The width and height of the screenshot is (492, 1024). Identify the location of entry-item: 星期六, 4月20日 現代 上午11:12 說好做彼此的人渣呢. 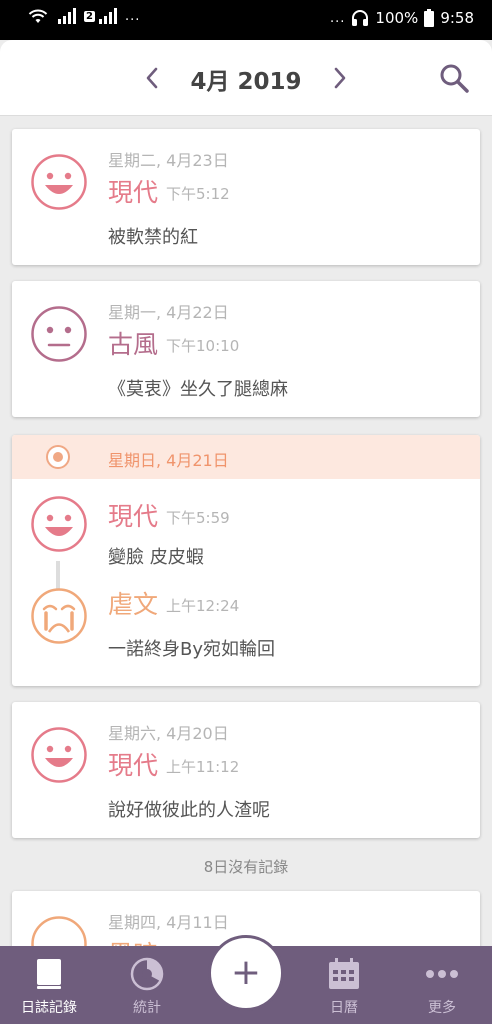
(246, 761).